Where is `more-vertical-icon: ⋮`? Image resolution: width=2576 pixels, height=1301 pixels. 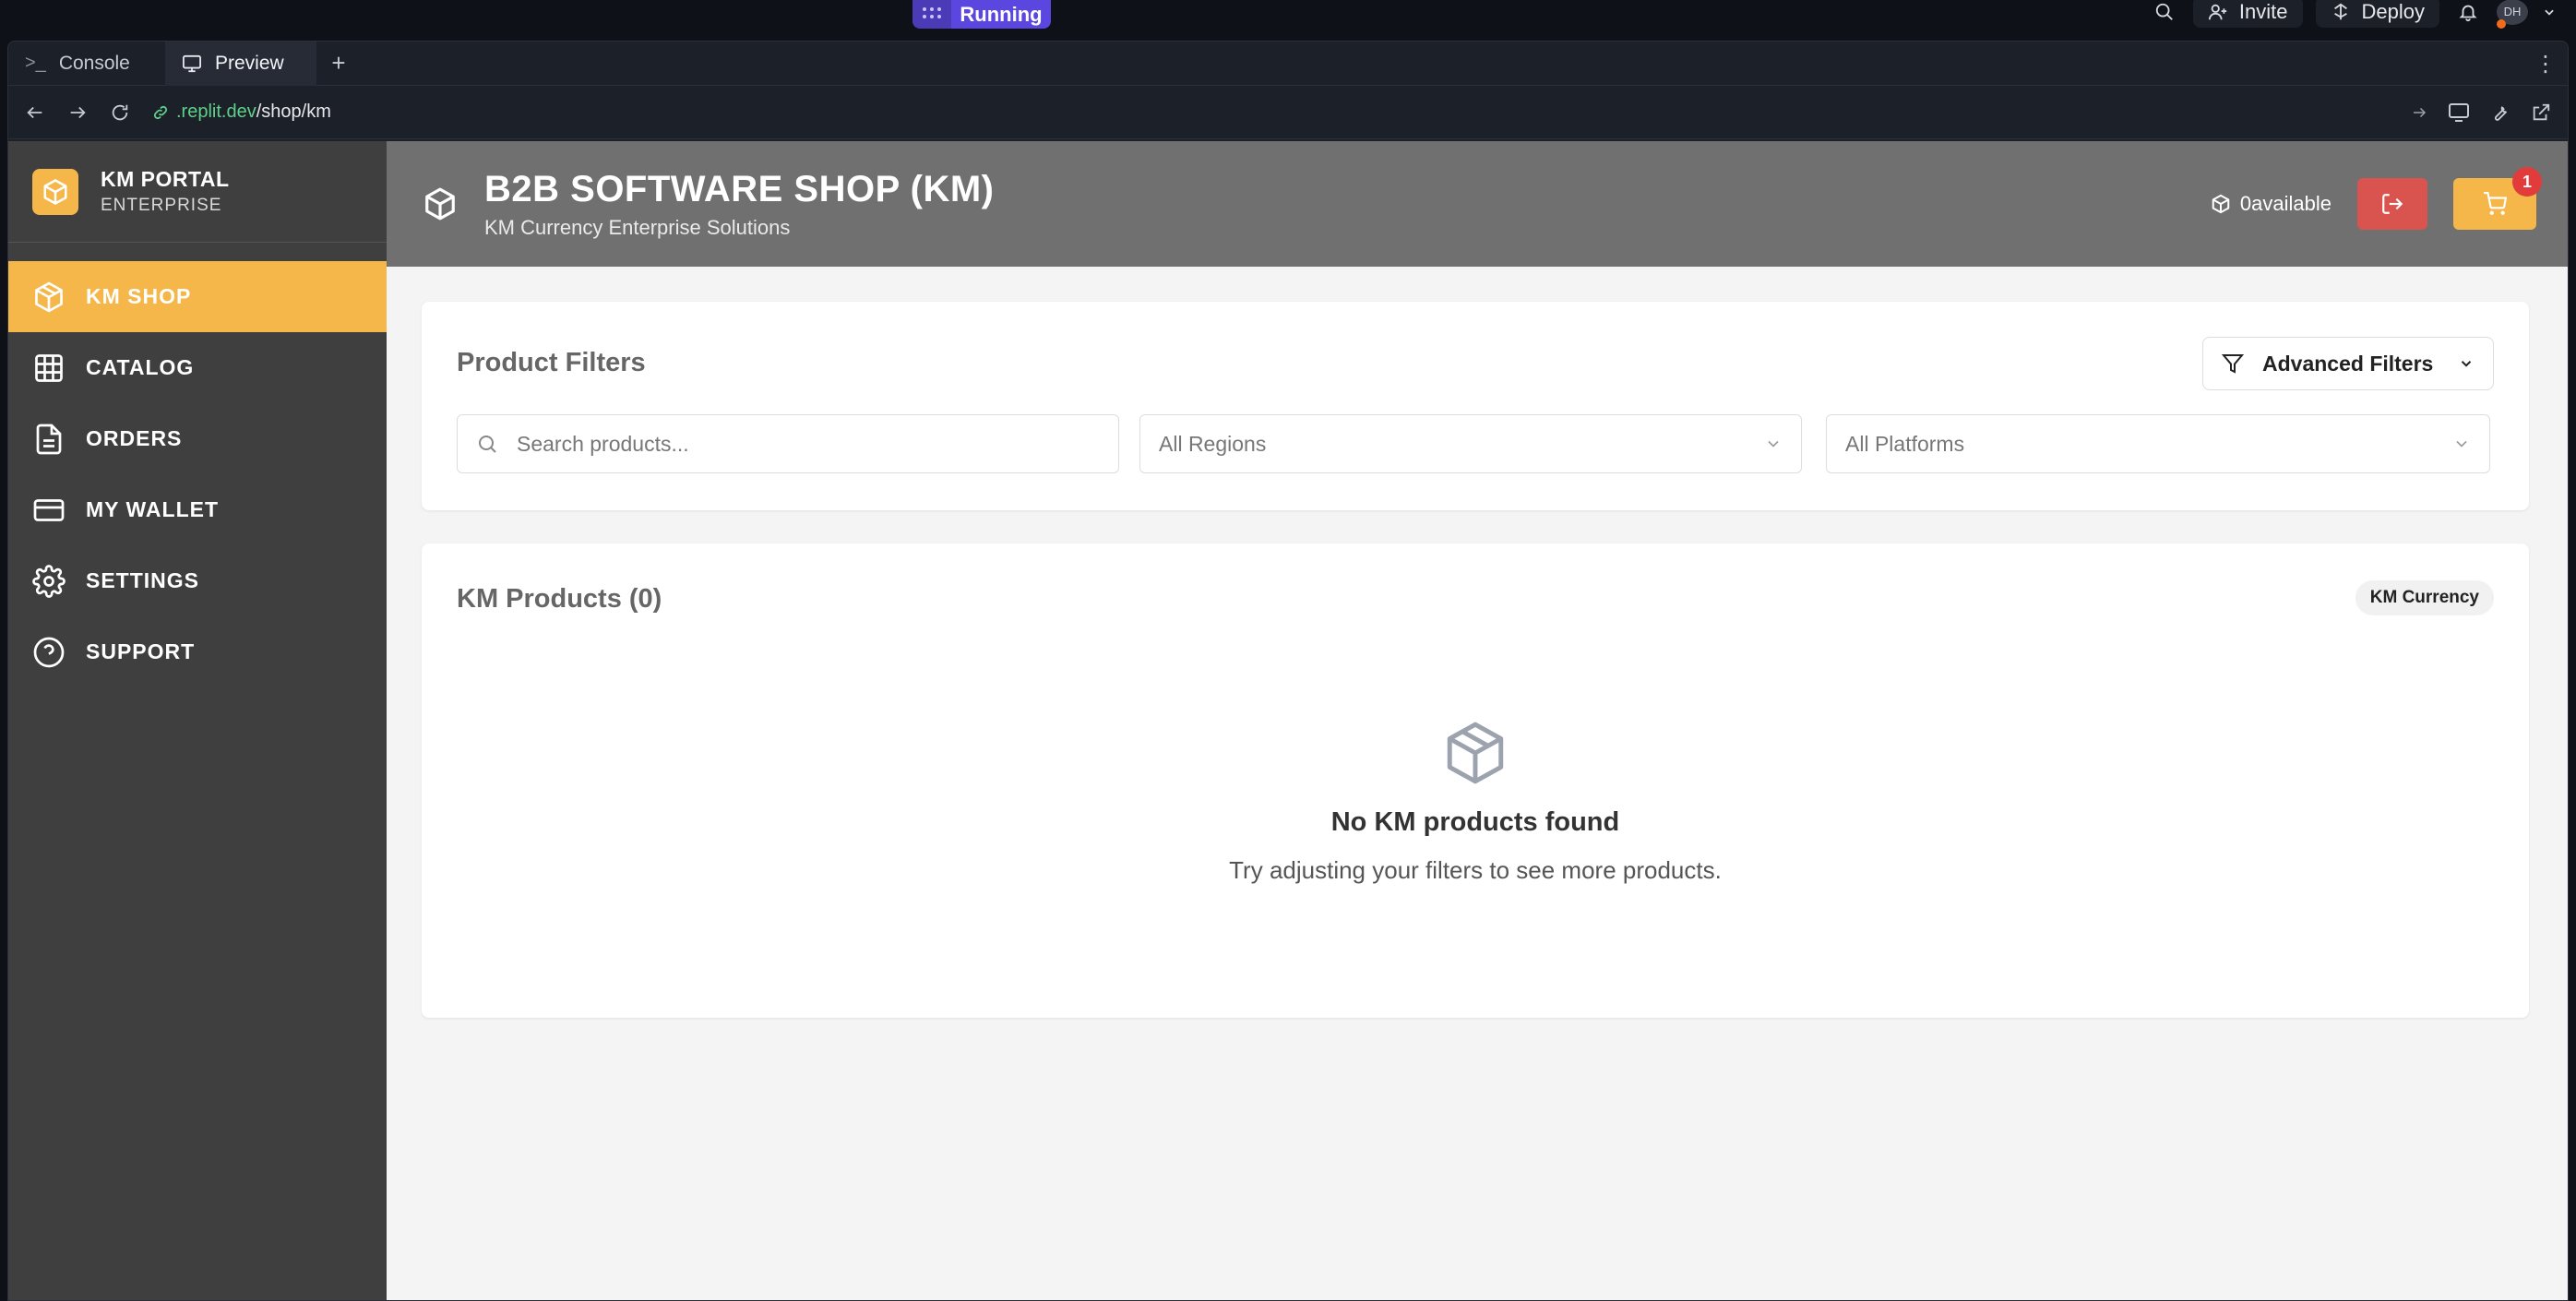 more-vertical-icon: ⋮ is located at coordinates (2545, 64).